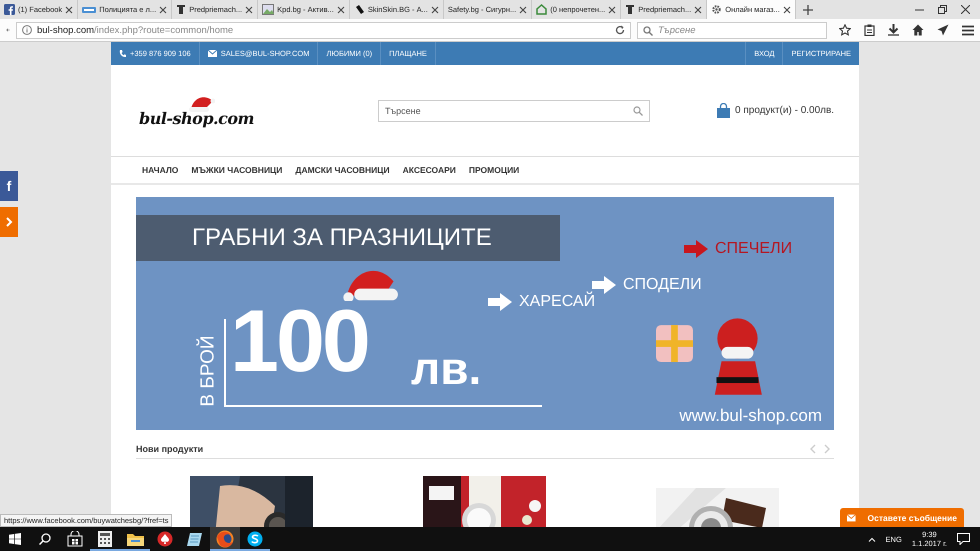  I want to click on menu-item: ПРОМОЦИИ, so click(494, 170).